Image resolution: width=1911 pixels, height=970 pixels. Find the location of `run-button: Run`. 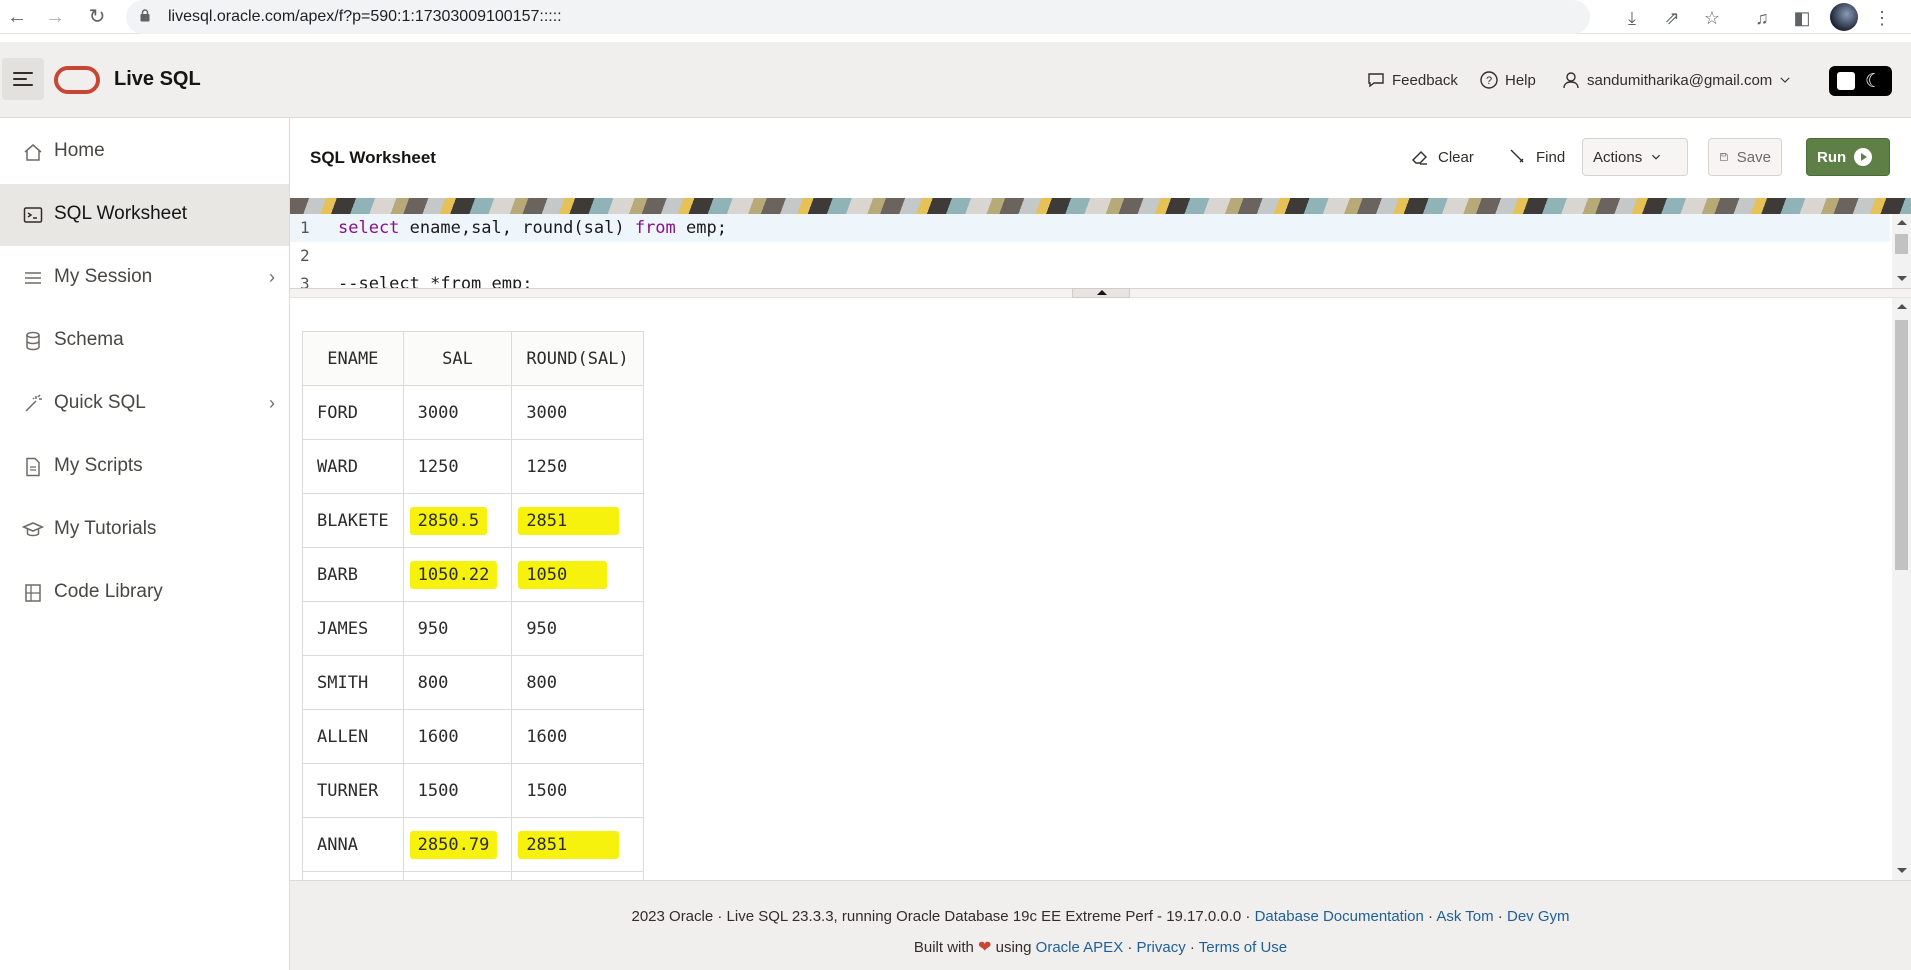

run-button: Run is located at coordinates (1848, 157).